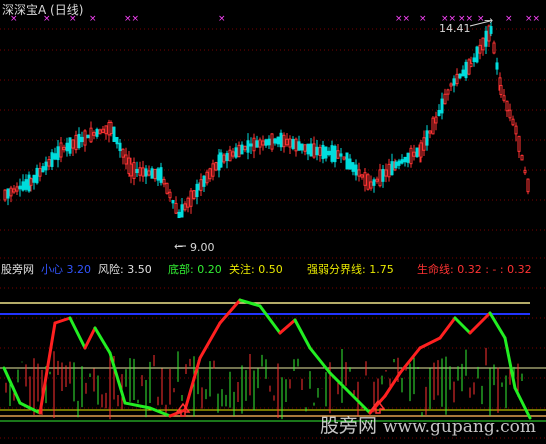 The height and width of the screenshot is (444, 546). What do you see at coordinates (459, 427) in the screenshot?
I see `watermark-url: www.gupang.com` at bounding box center [459, 427].